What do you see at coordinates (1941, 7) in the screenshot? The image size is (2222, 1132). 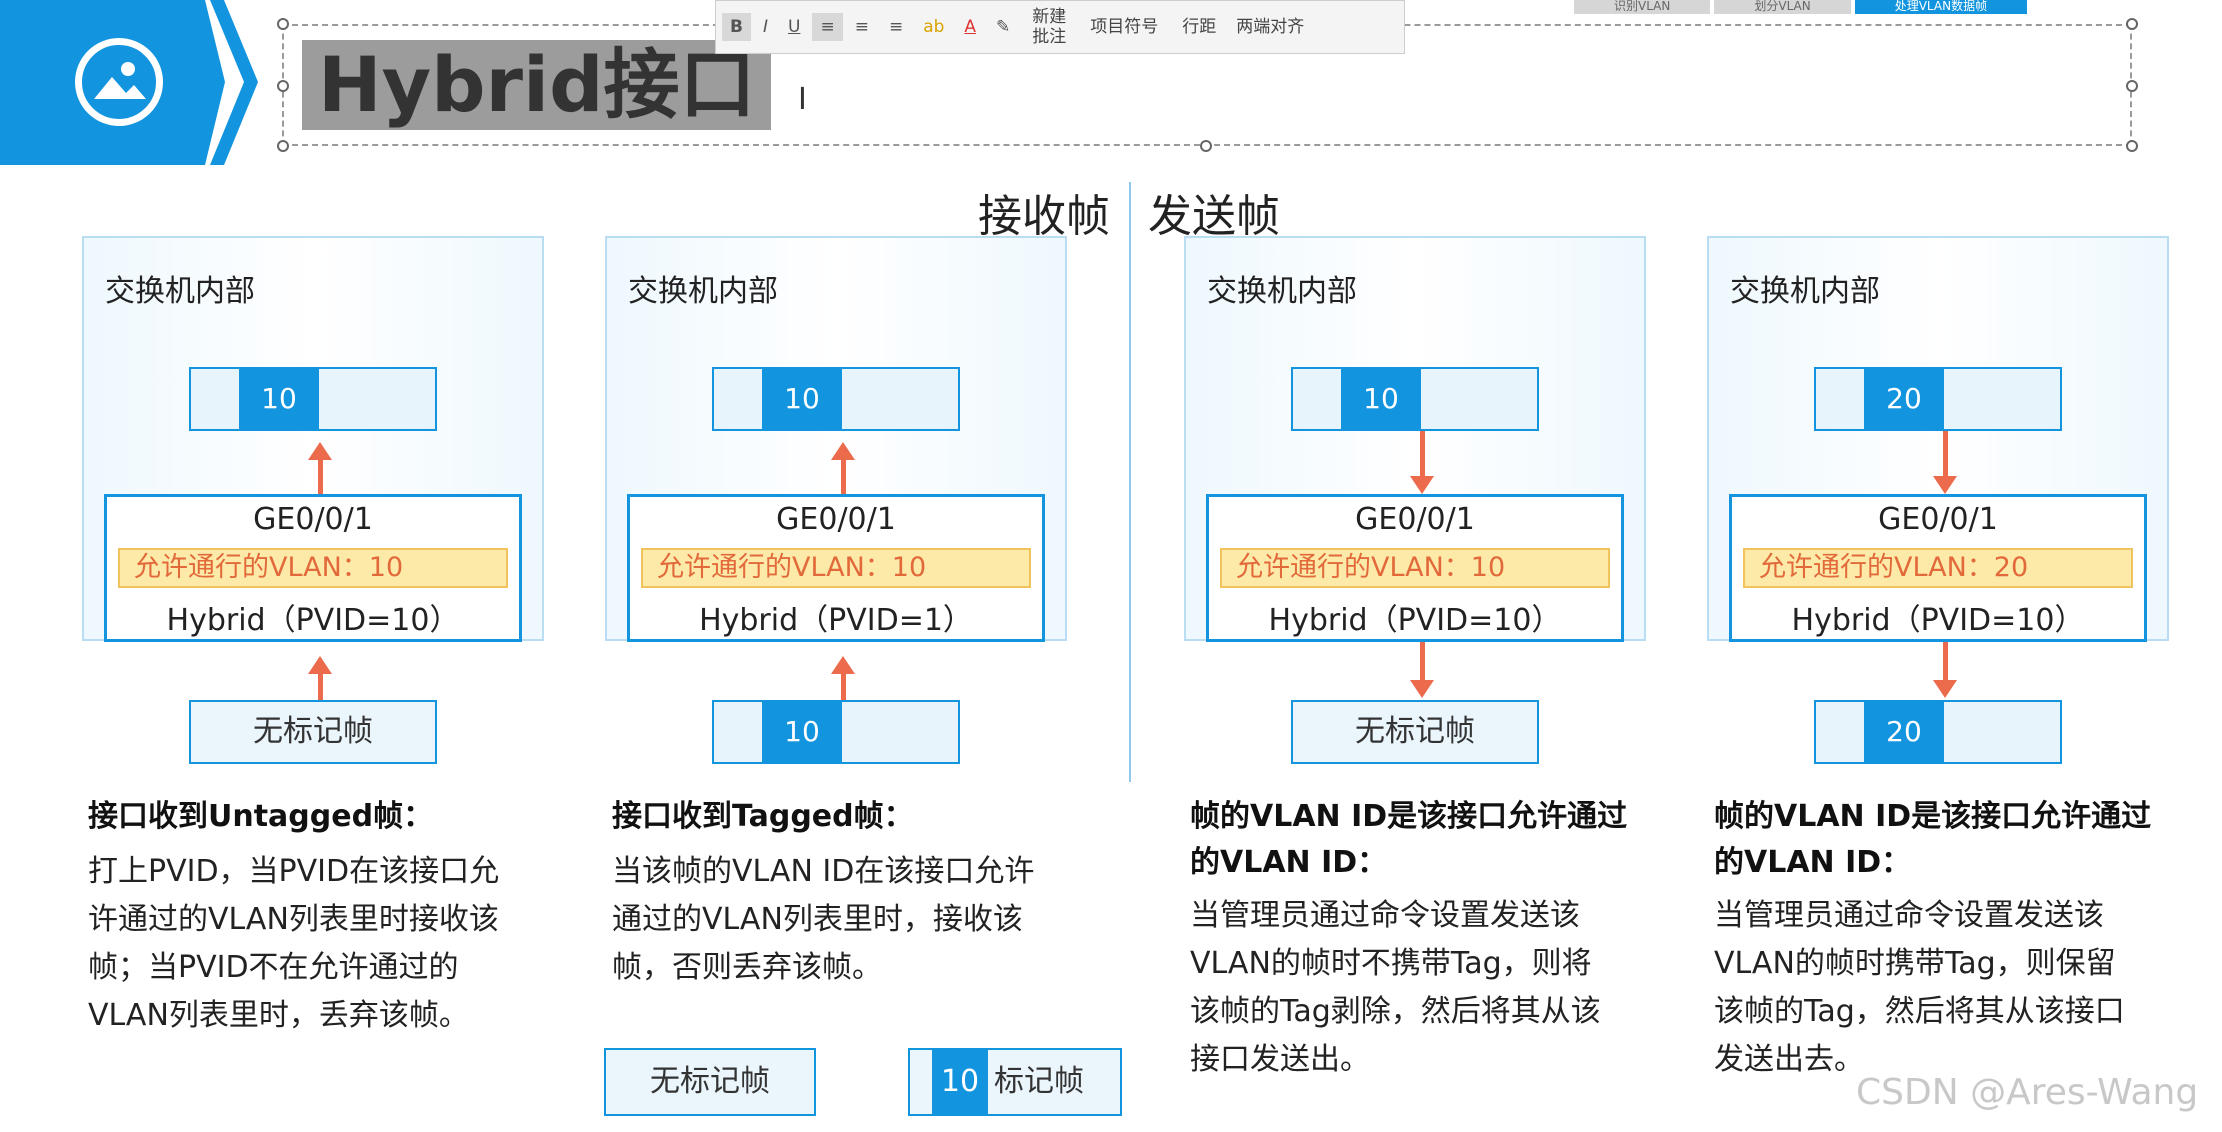 I see `breadcrumb-item-active: 处理VLAN数据帧` at bounding box center [1941, 7].